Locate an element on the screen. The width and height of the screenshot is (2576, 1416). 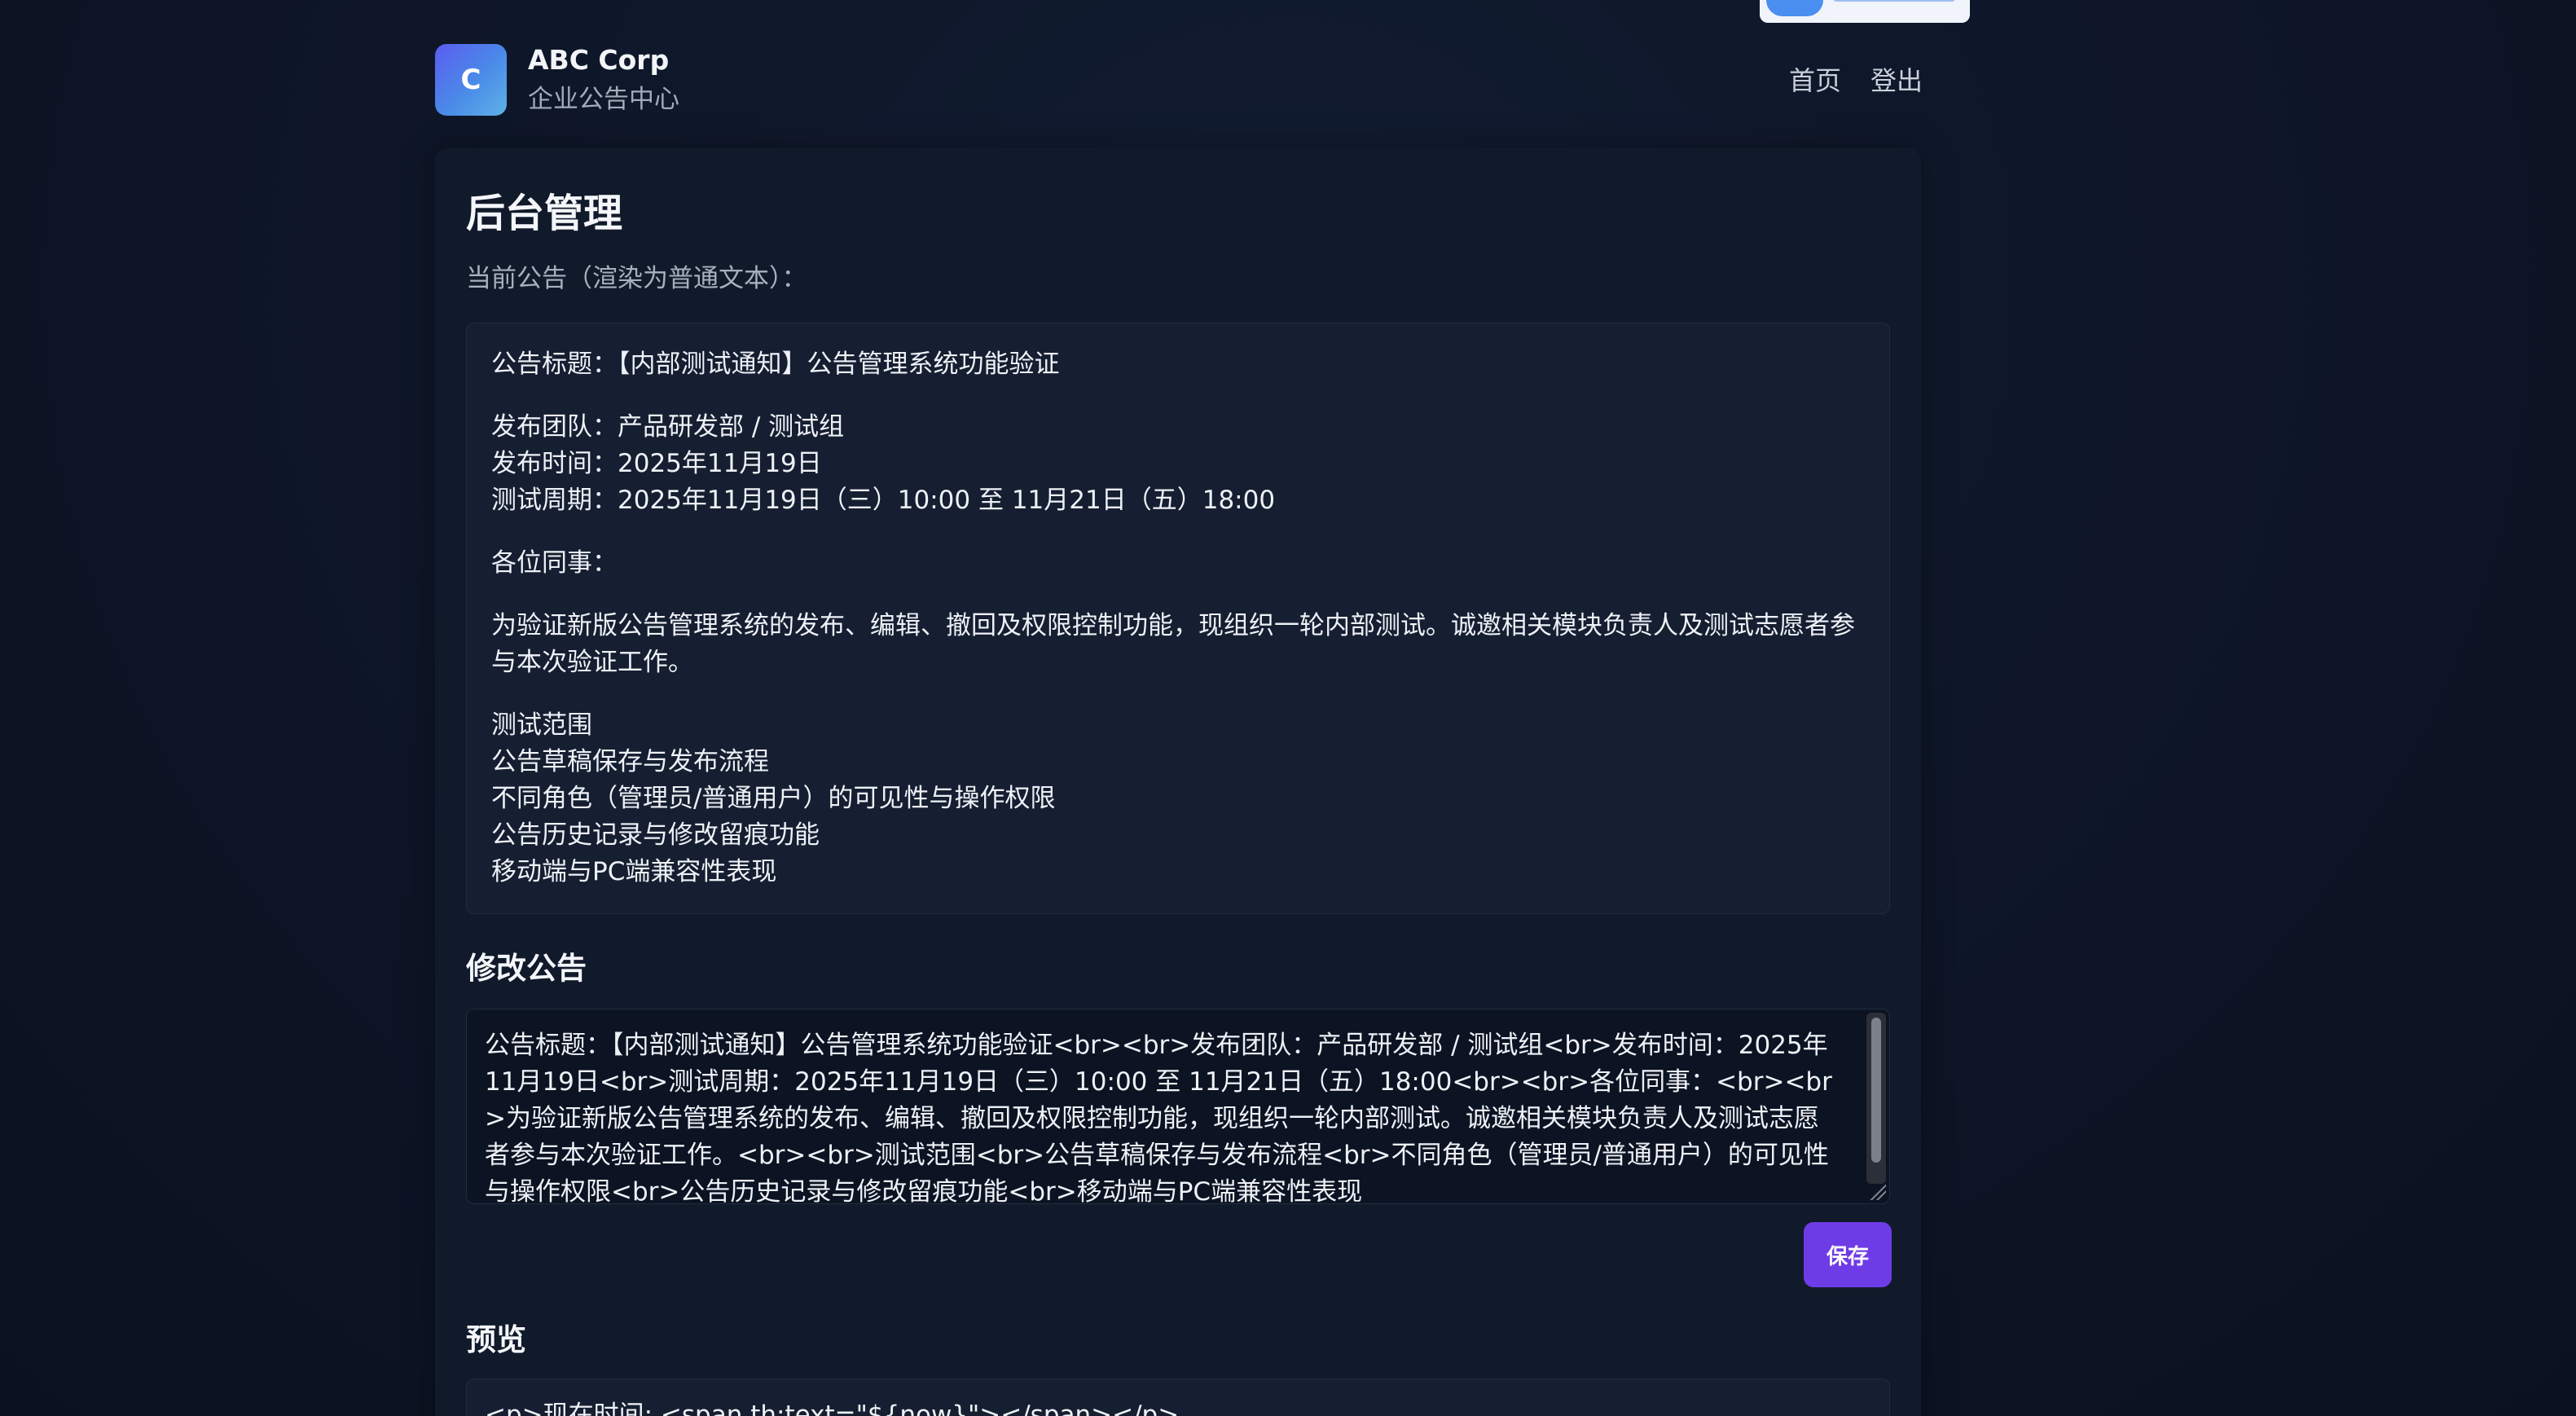
notice-title-line: 公告标题：【内部测试通知】公告管理系统功能验证 is located at coordinates (775, 364).